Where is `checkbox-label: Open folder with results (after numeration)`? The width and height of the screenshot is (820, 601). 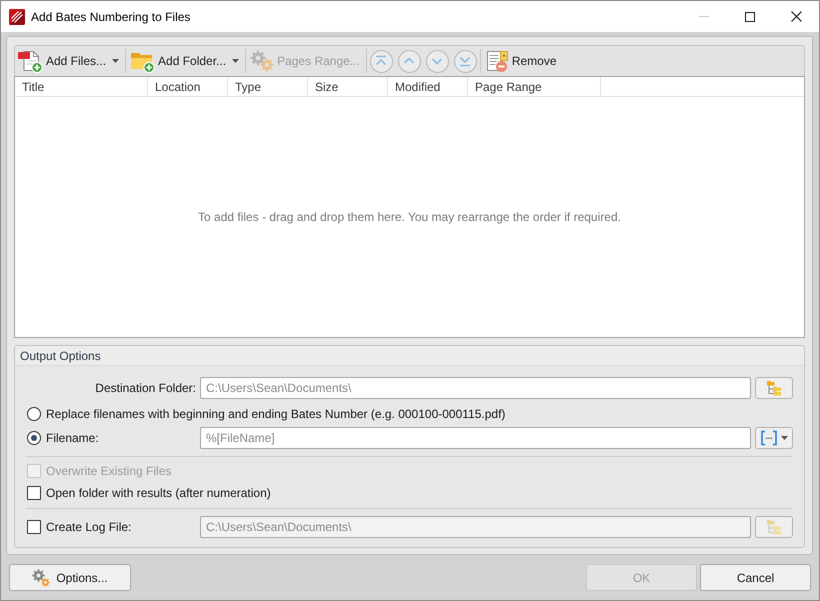
checkbox-label: Open folder with results (after numeration) is located at coordinates (158, 493).